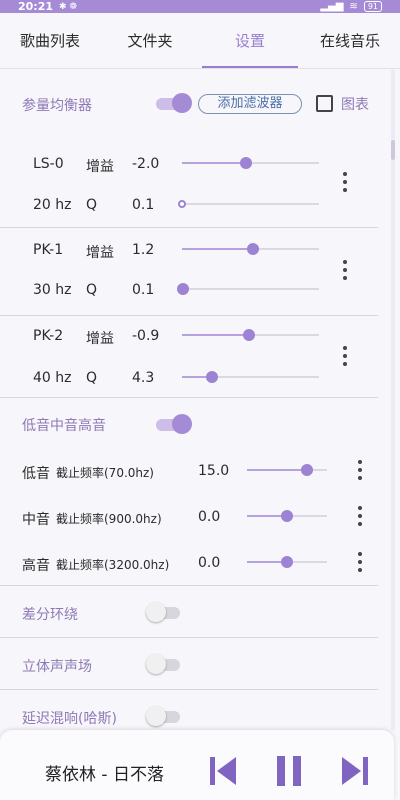  I want to click on band-value: 15.0, so click(214, 471).